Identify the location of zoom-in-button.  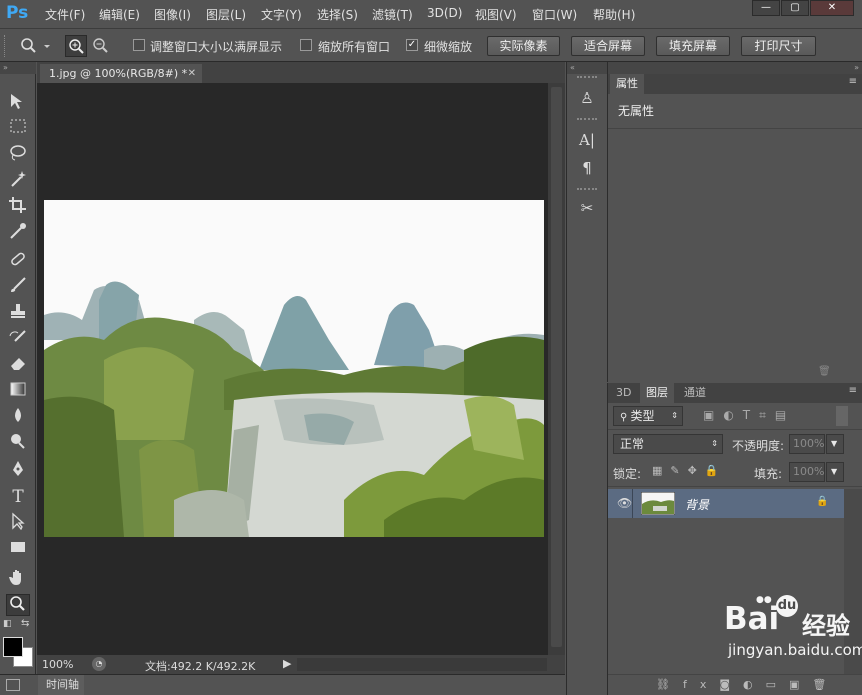
(76, 46).